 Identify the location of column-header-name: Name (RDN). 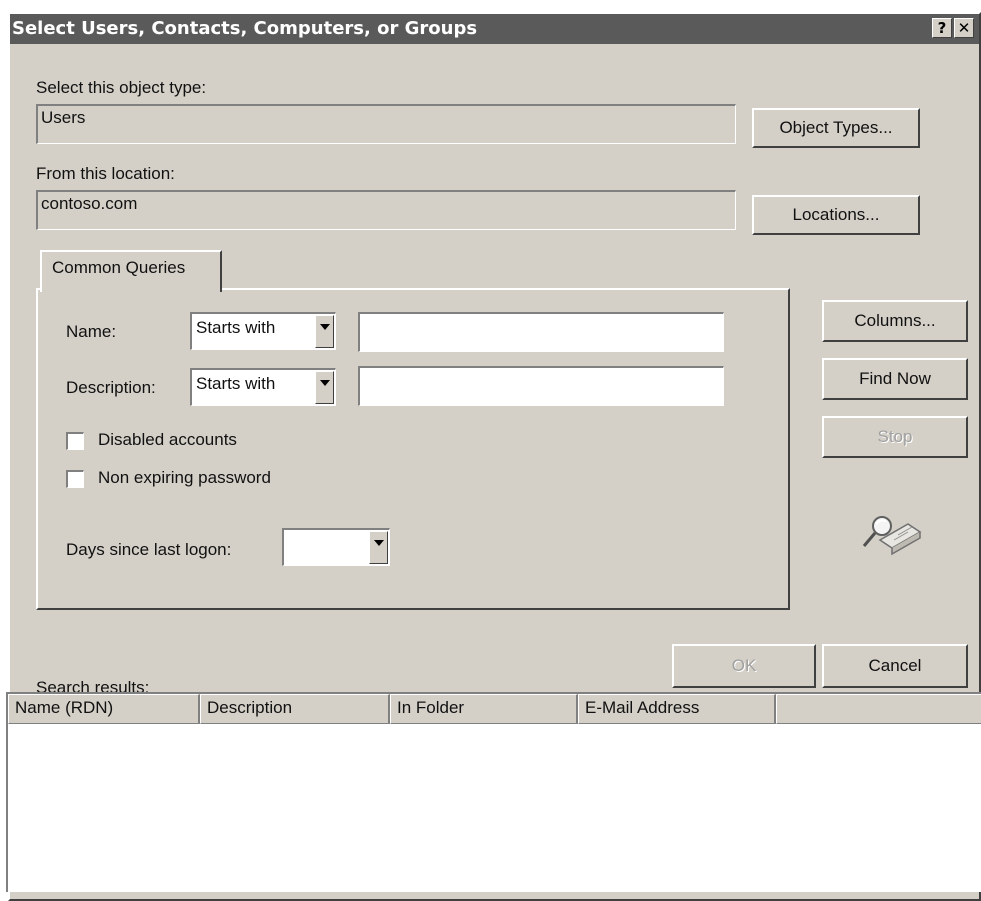
(104, 709).